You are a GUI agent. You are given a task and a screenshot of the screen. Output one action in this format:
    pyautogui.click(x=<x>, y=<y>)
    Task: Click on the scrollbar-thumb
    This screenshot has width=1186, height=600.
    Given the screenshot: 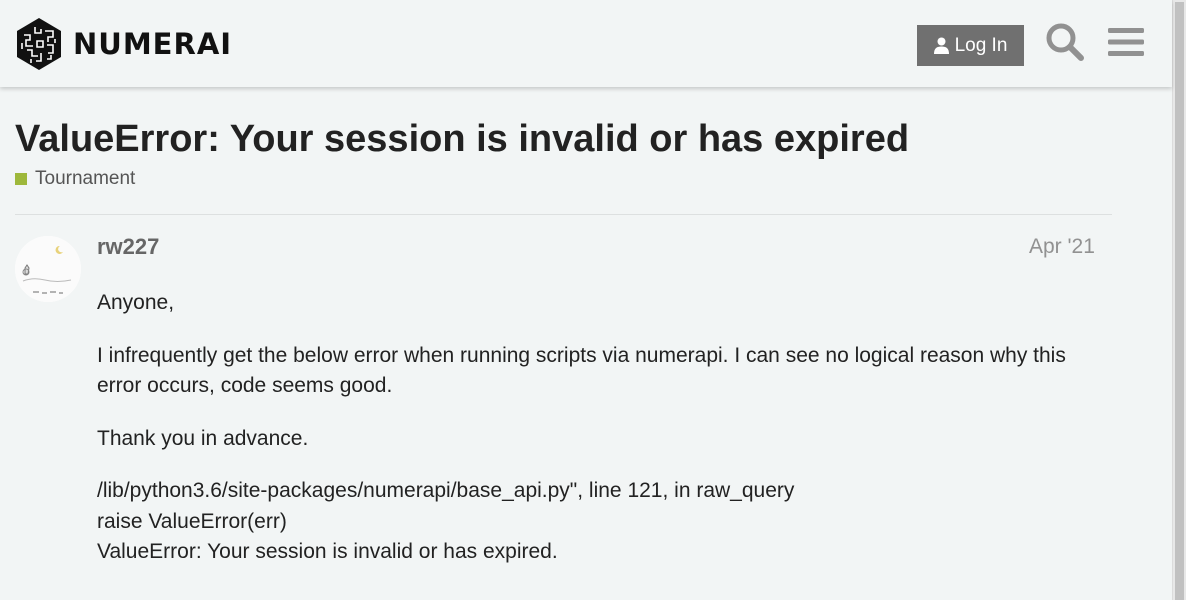 What is the action you would take?
    pyautogui.click(x=1179, y=301)
    